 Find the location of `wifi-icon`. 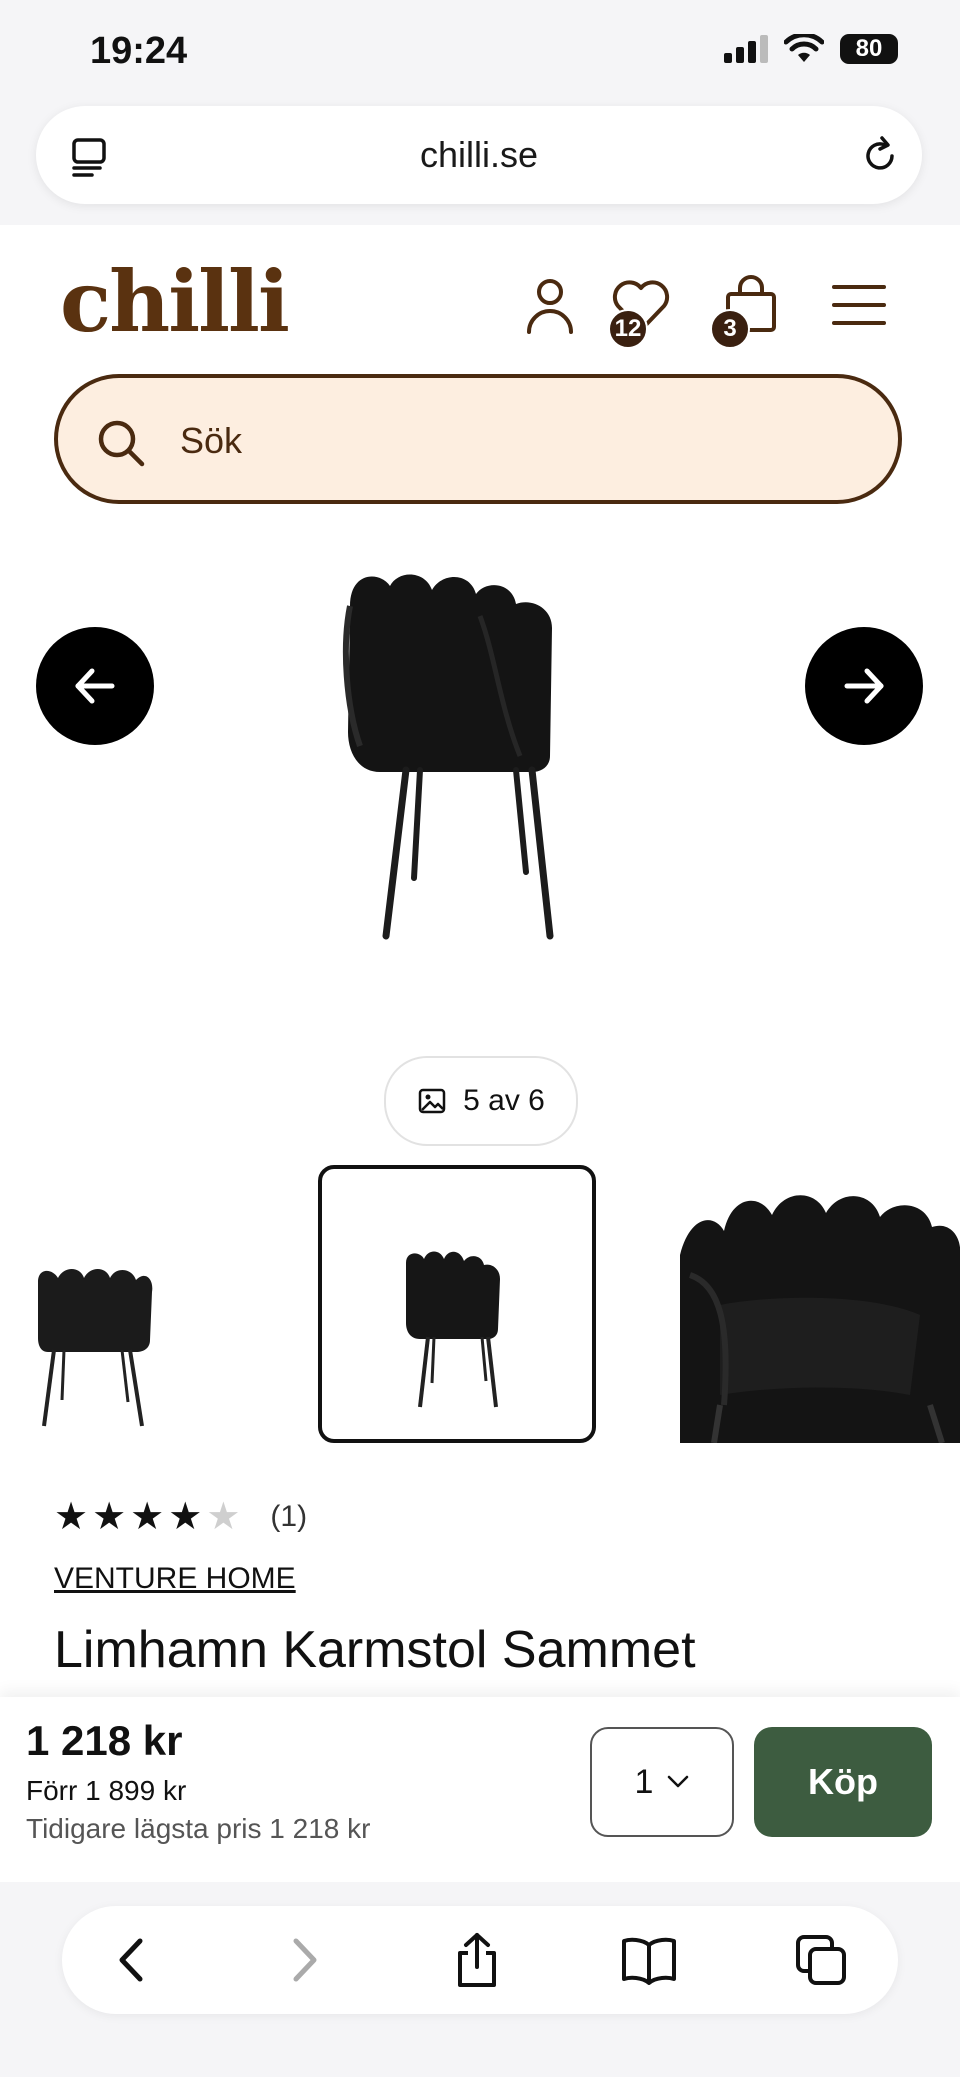

wifi-icon is located at coordinates (804, 48).